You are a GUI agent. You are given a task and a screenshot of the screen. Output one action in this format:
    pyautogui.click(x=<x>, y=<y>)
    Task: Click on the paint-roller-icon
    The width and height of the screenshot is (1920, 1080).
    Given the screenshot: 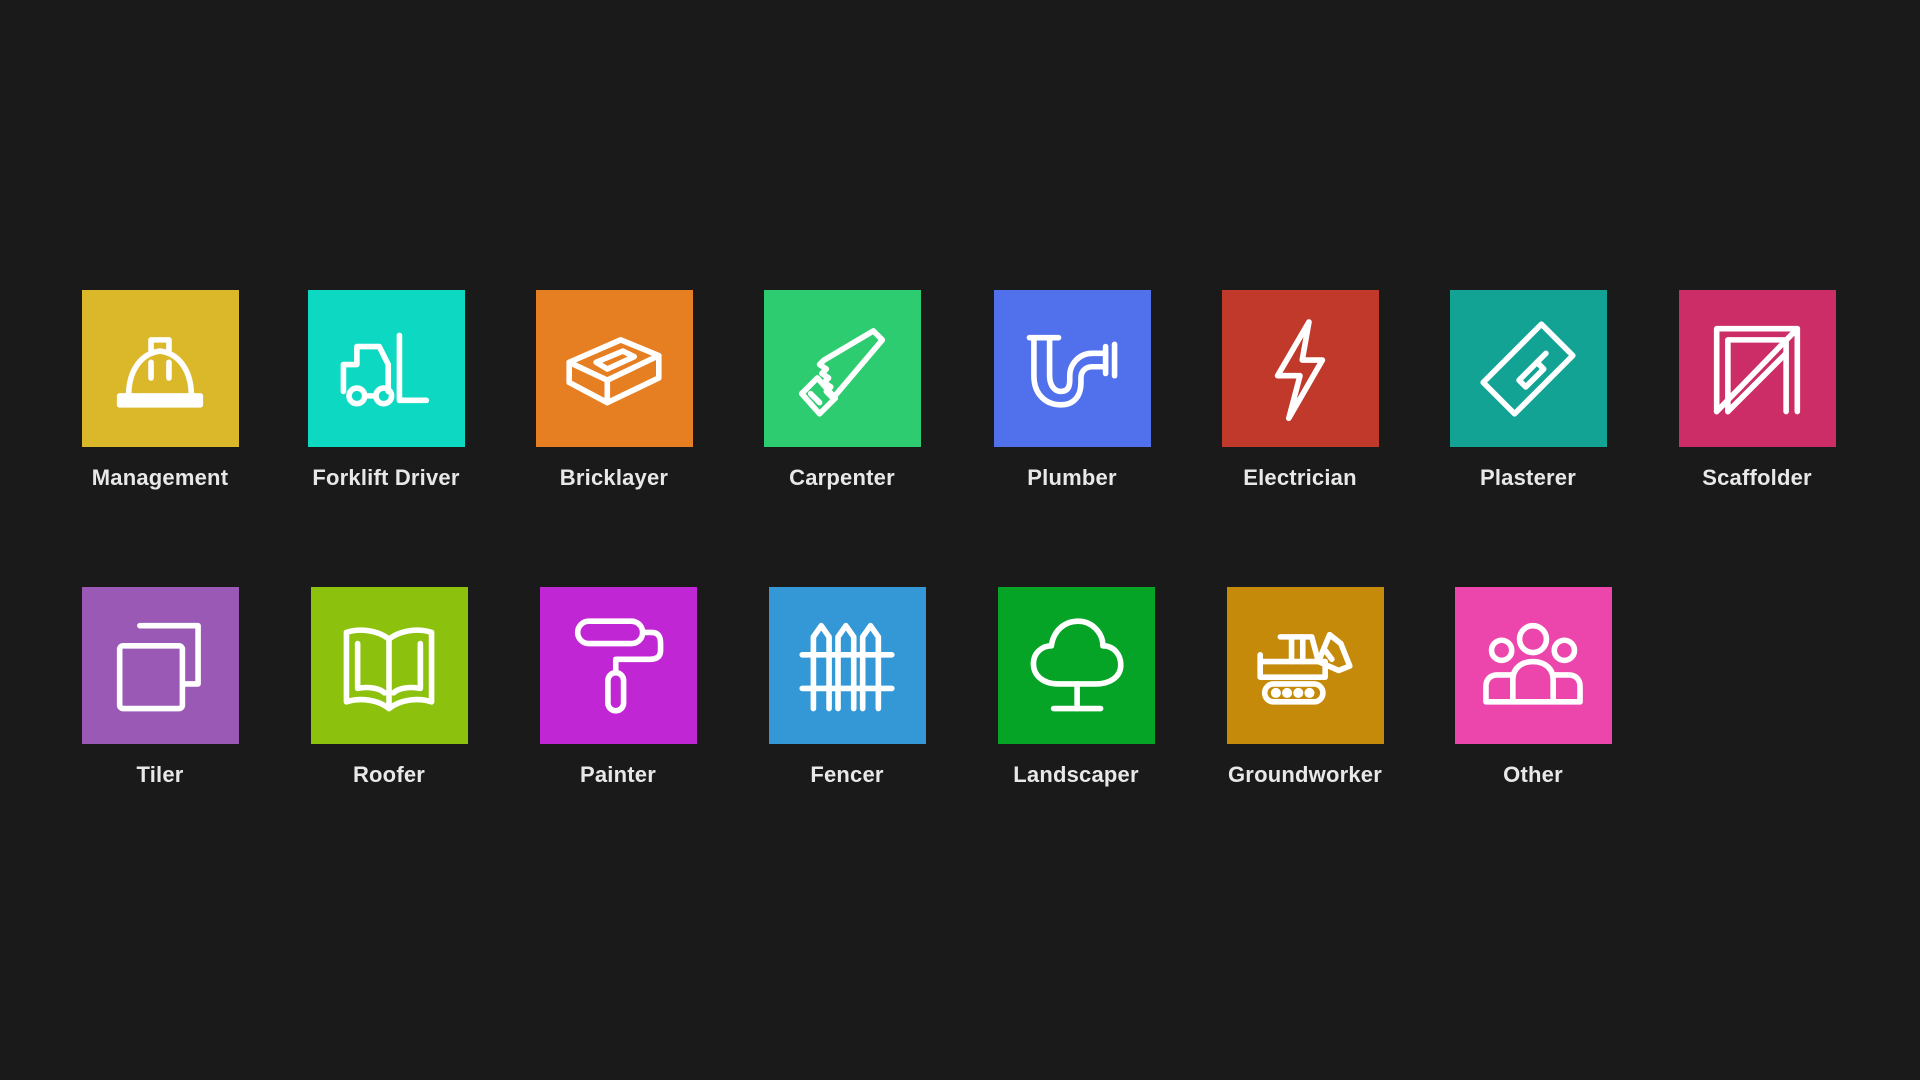 What is the action you would take?
    pyautogui.click(x=619, y=665)
    